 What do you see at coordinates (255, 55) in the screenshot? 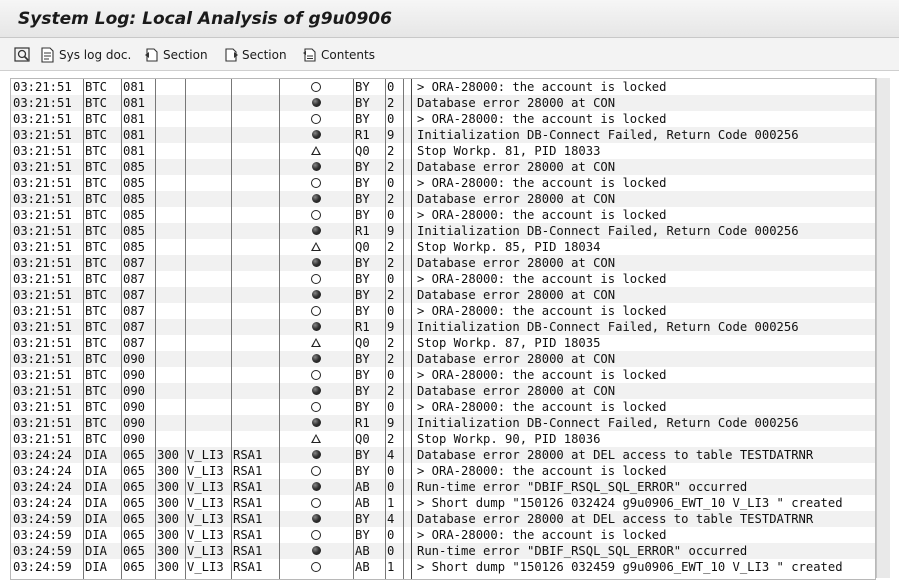
I see `section-forward-button: Section` at bounding box center [255, 55].